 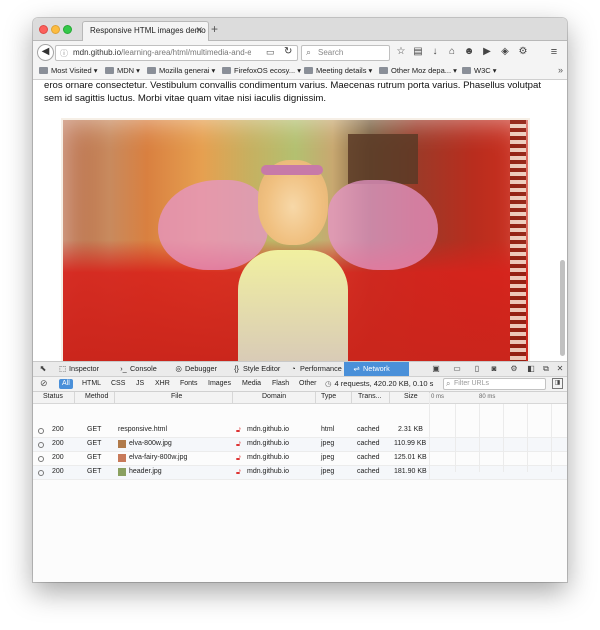 I want to click on row-method: GET, so click(x=94, y=429).